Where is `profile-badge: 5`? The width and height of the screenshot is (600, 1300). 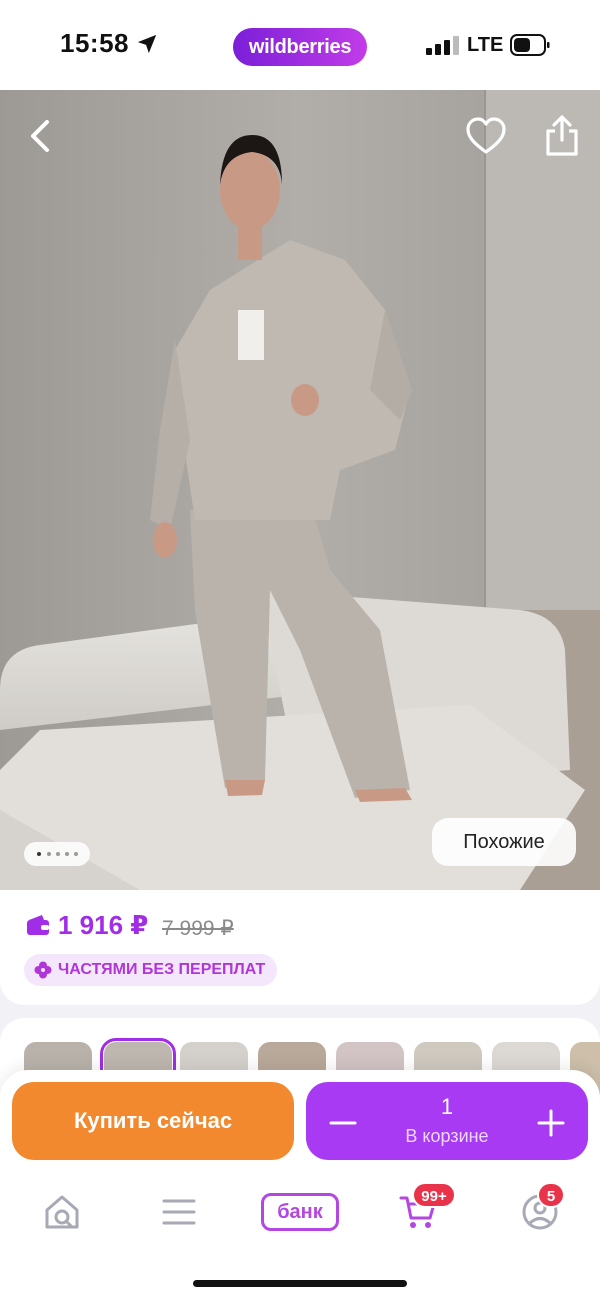
profile-badge: 5 is located at coordinates (551, 1195).